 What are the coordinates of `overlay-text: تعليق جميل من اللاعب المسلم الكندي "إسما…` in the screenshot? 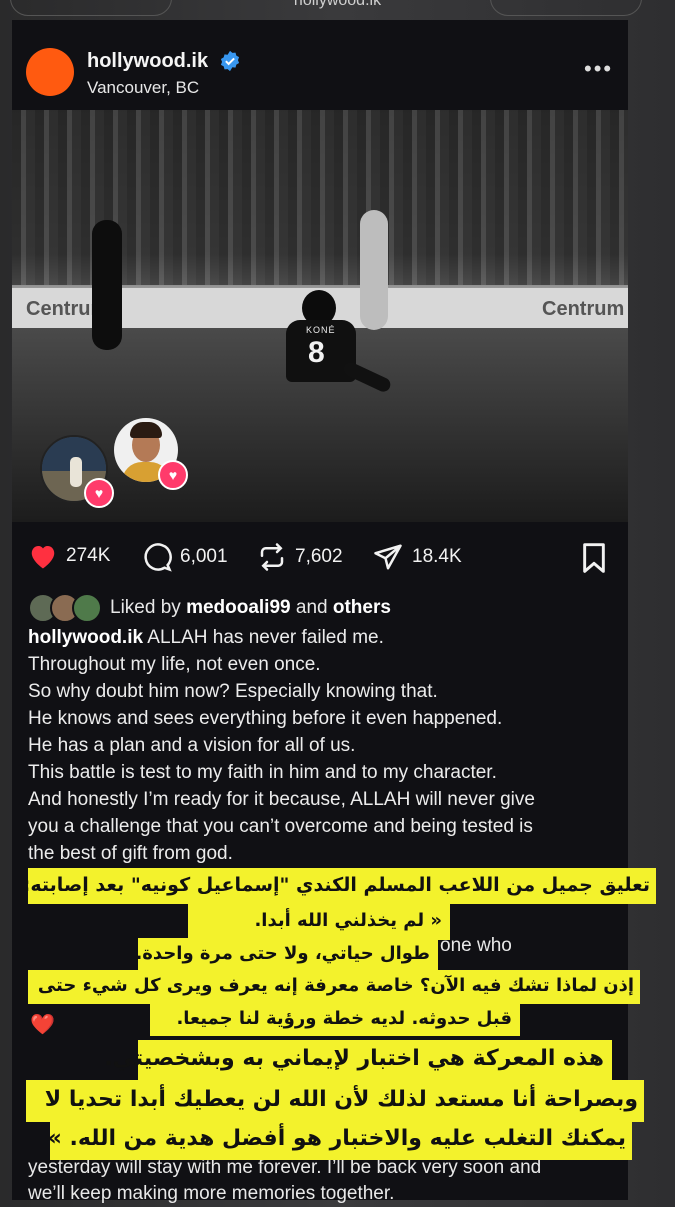 It's located at (336, 885).